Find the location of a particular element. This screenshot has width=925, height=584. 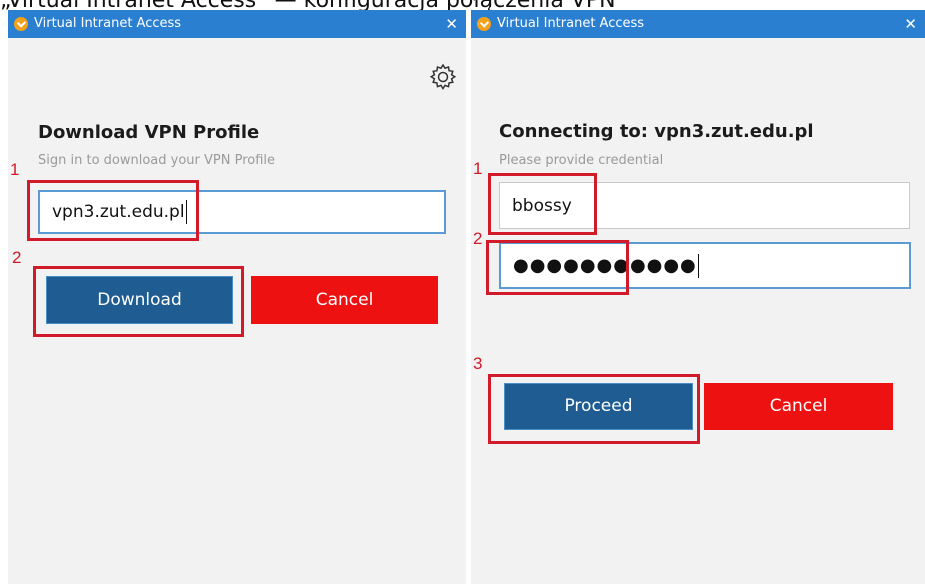

server-address-value: vpn3.zut.edu.pl is located at coordinates (118, 212).